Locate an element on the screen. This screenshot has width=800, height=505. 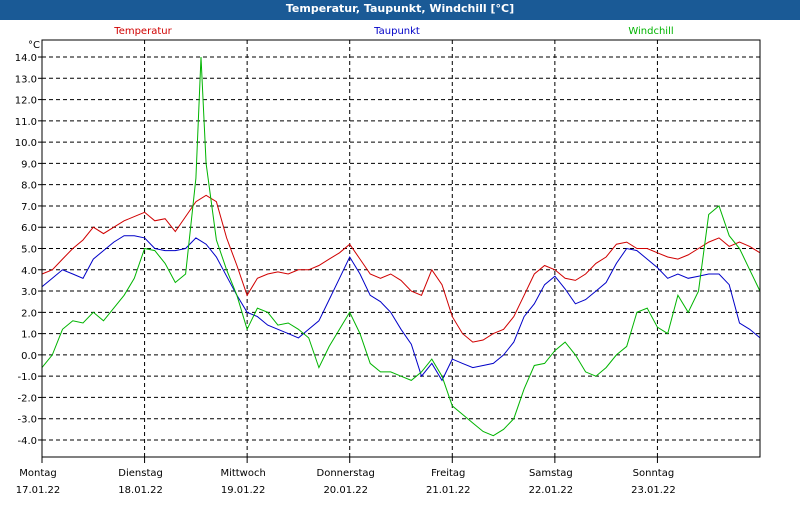
x-tick-date: 23.01.22 is located at coordinates (653, 490).